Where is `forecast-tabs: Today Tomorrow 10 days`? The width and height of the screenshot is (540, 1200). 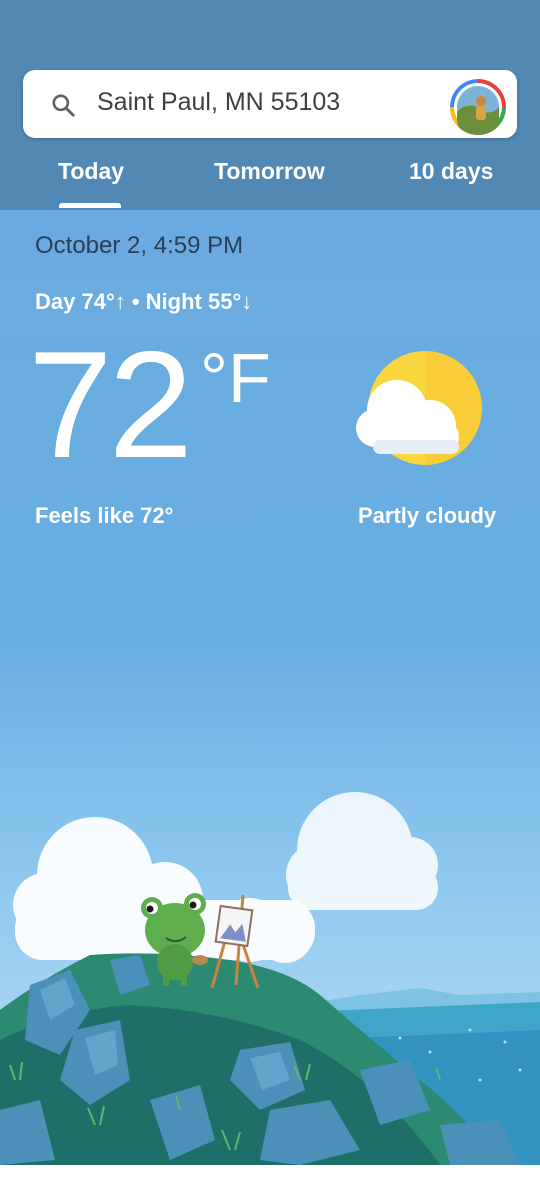
forecast-tabs: Today Tomorrow 10 days is located at coordinates (270, 180).